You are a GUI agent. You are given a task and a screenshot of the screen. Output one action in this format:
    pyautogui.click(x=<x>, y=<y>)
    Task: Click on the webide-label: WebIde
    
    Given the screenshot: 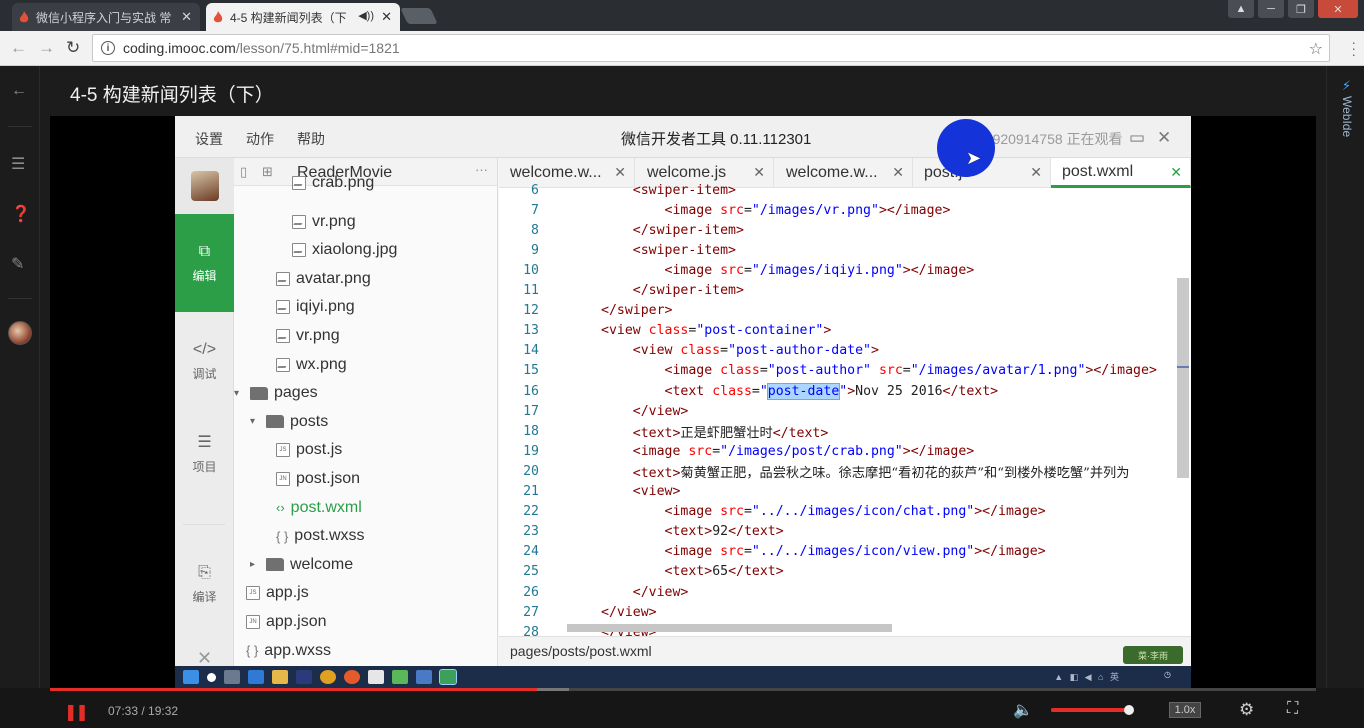 What is the action you would take?
    pyautogui.click(x=1347, y=116)
    